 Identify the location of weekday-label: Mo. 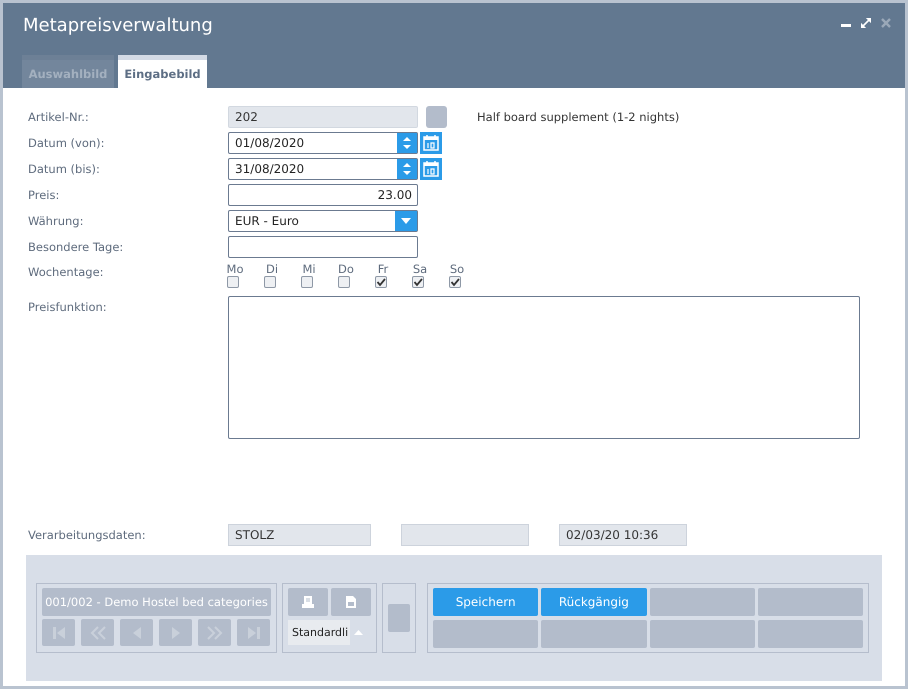
(235, 269).